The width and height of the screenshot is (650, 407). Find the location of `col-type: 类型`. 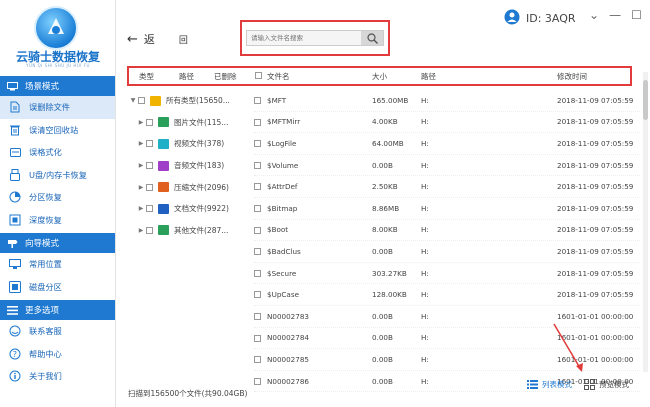

col-type: 类型 is located at coordinates (146, 76).